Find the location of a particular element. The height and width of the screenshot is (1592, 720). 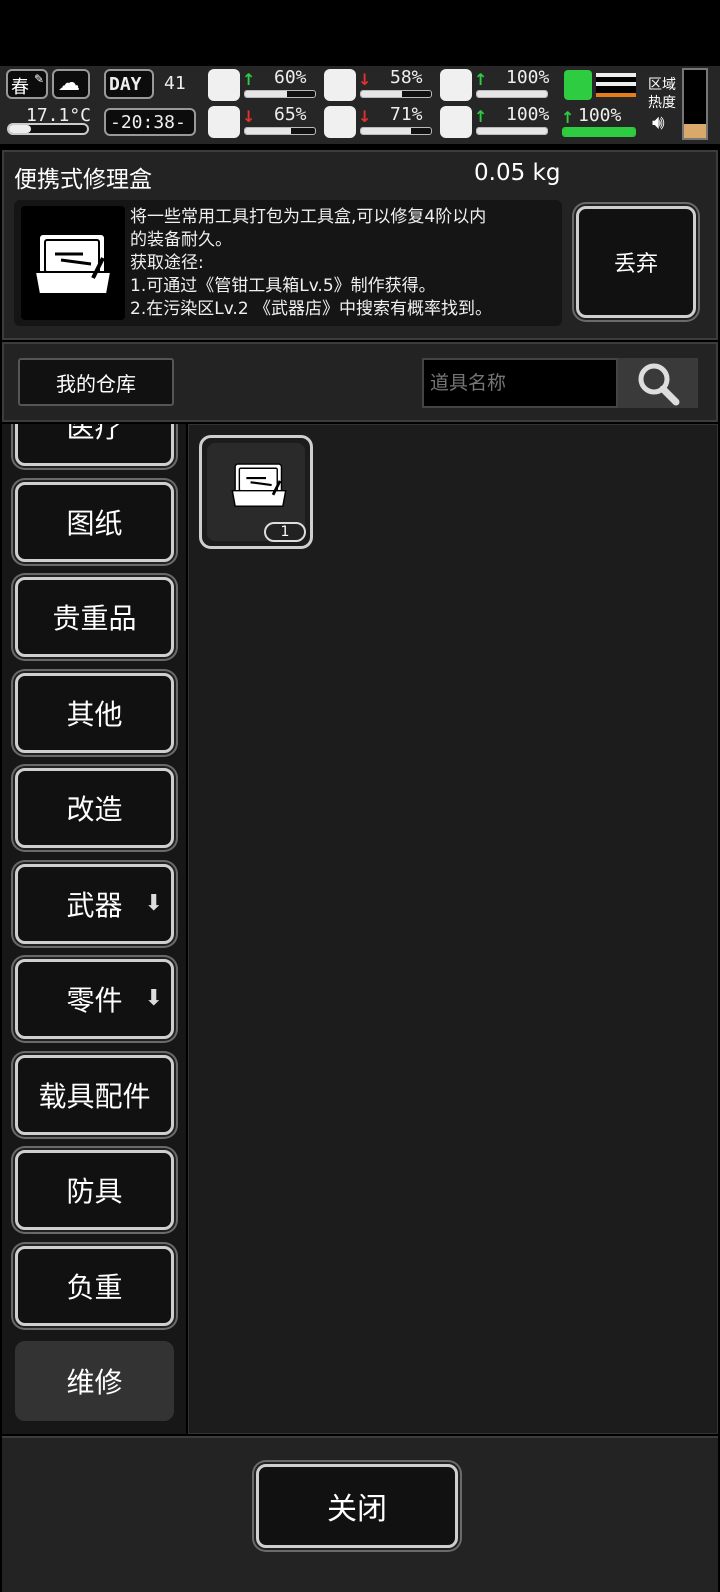

medkit-icon is located at coordinates (224, 85).